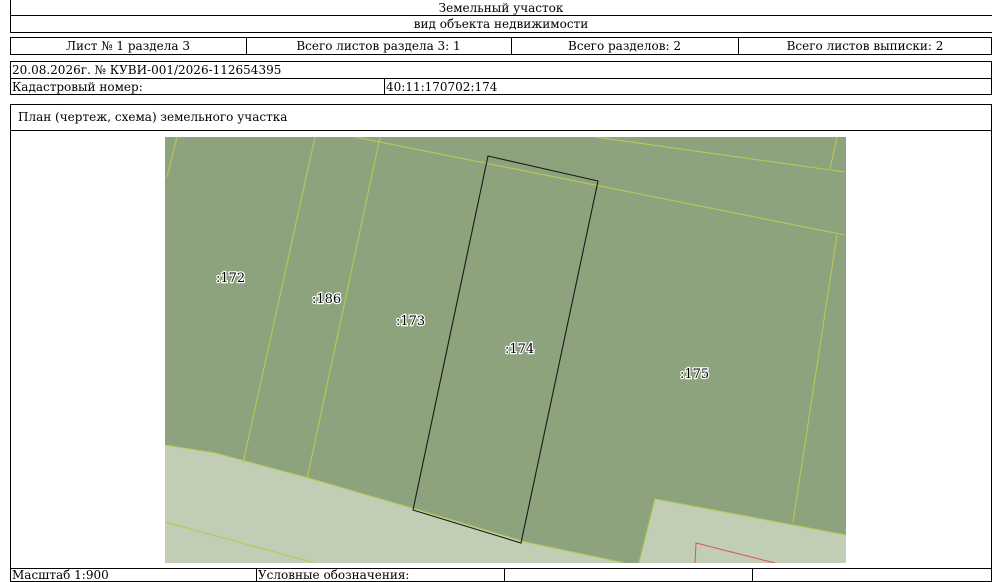  What do you see at coordinates (442, 86) in the screenshot?
I see `cadastral-value: 40:11:170702:174` at bounding box center [442, 86].